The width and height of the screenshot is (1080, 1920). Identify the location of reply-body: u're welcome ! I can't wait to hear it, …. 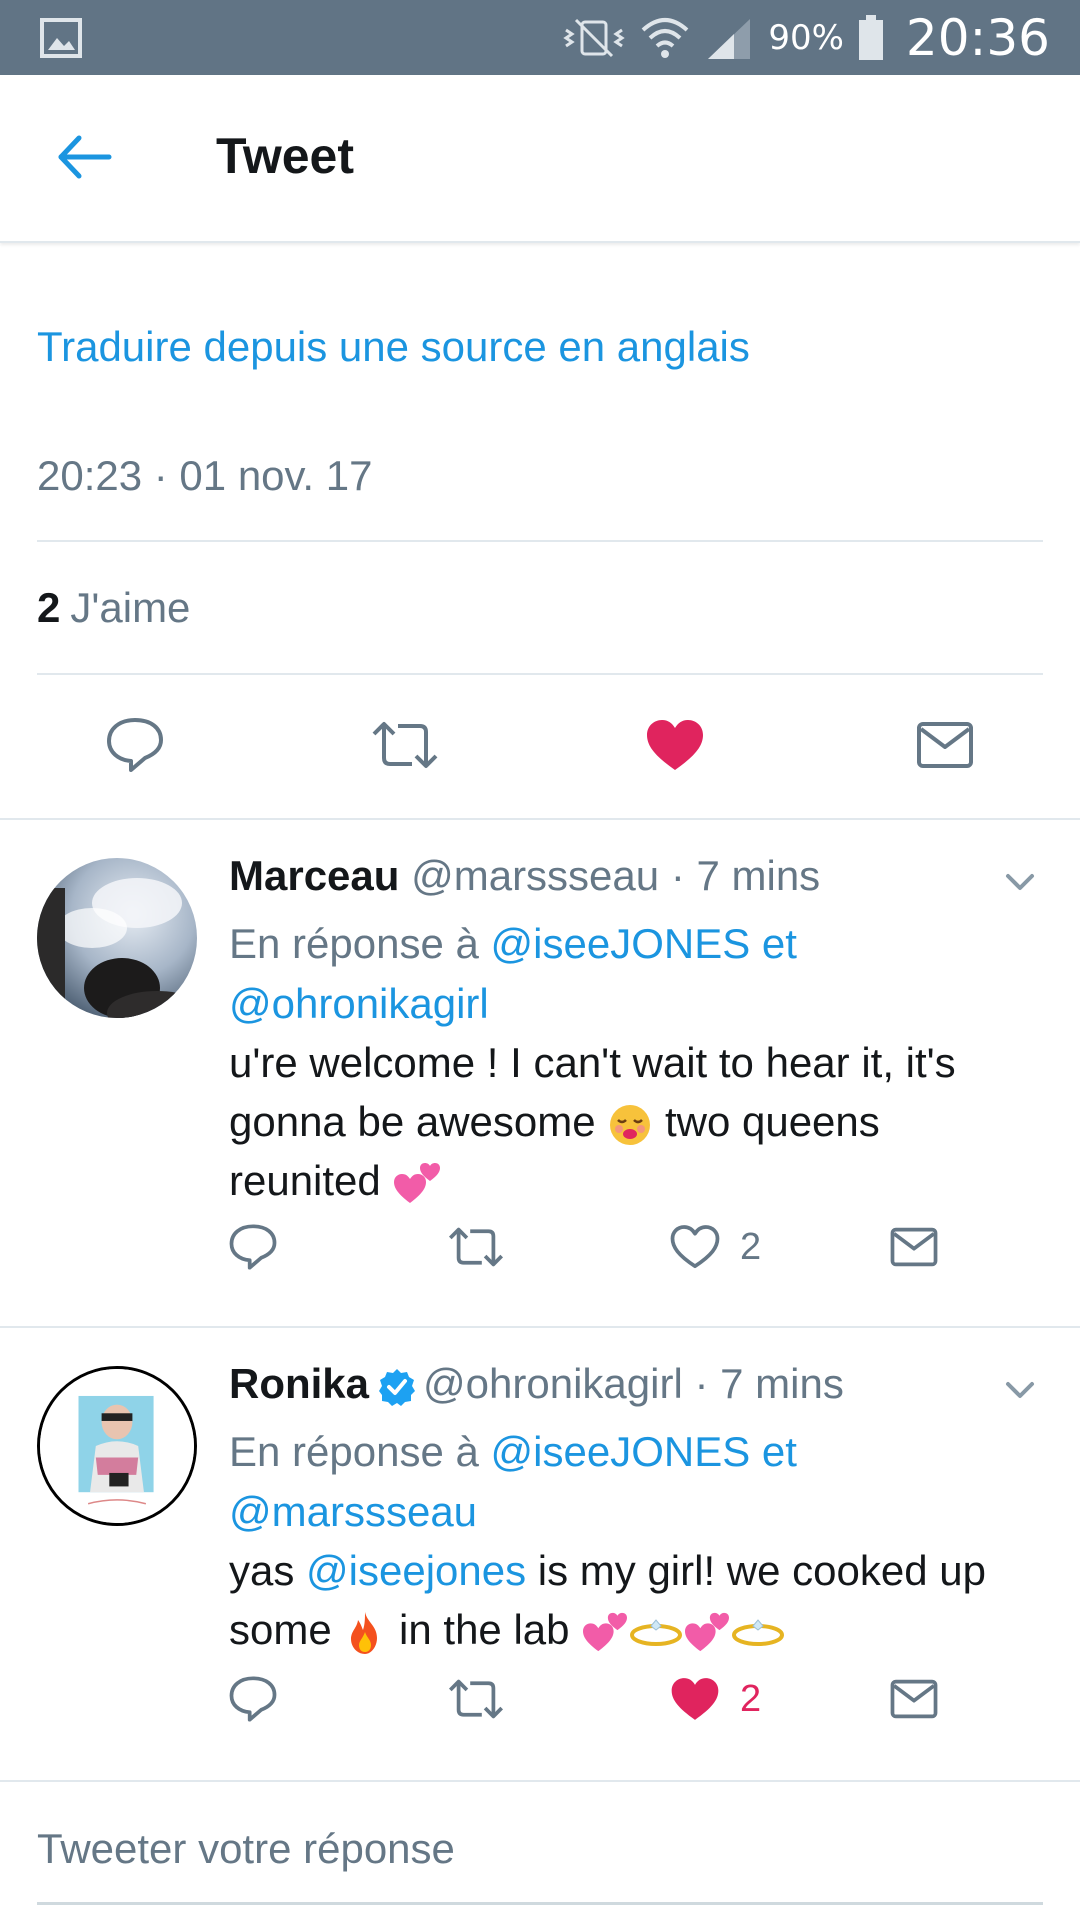
(639, 1121).